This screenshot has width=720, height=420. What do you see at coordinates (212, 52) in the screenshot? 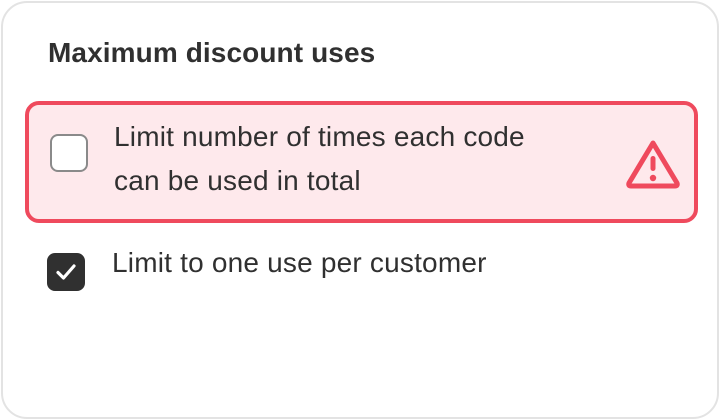
I see `section-title: Maximum discount uses` at bounding box center [212, 52].